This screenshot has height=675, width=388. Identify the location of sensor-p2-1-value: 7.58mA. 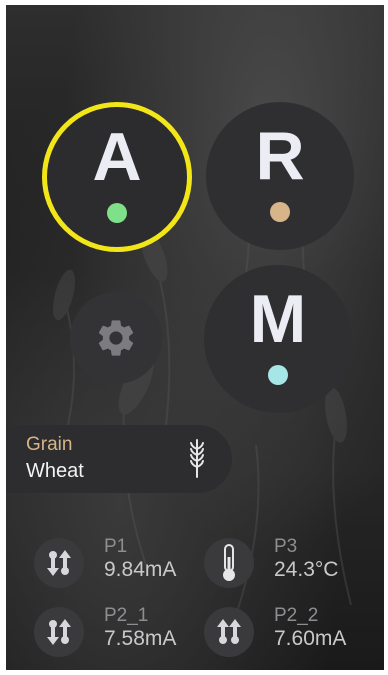
(140, 638).